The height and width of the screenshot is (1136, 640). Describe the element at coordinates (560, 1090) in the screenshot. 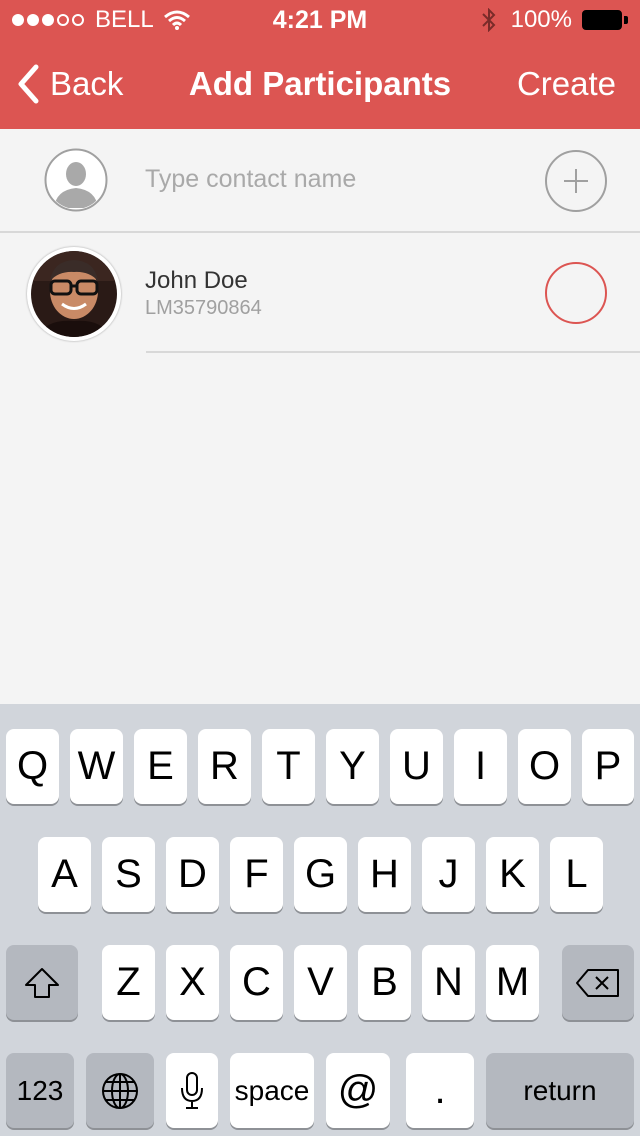

I see `return-key: return` at that location.